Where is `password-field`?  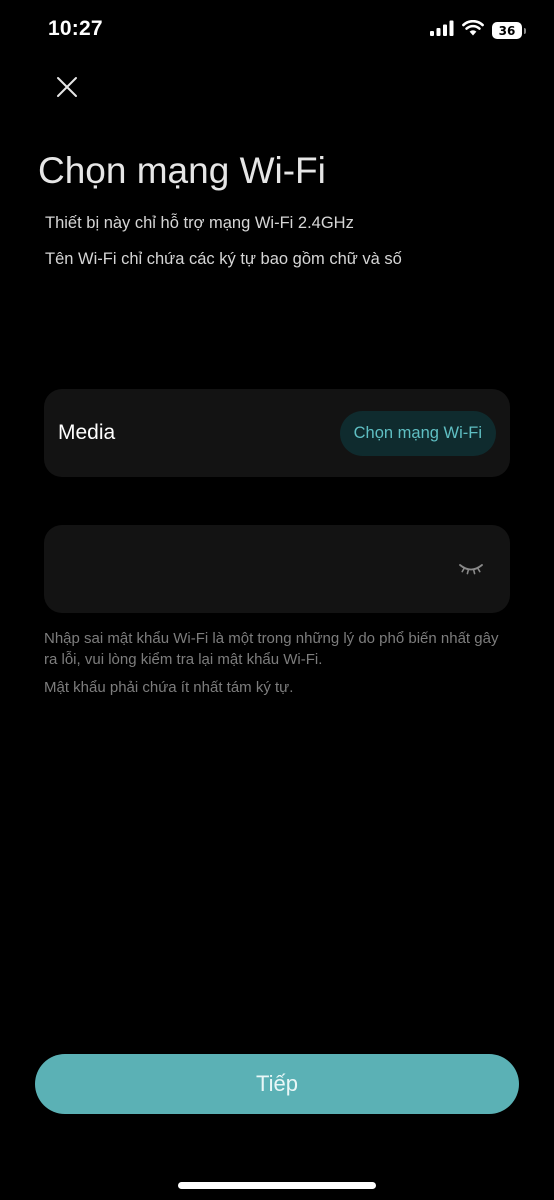 password-field is located at coordinates (277, 569).